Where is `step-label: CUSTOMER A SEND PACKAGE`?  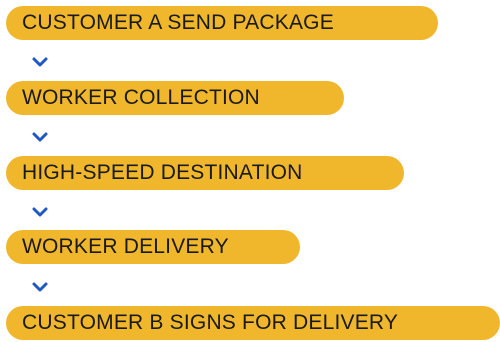
step-label: CUSTOMER A SEND PACKAGE is located at coordinates (178, 22).